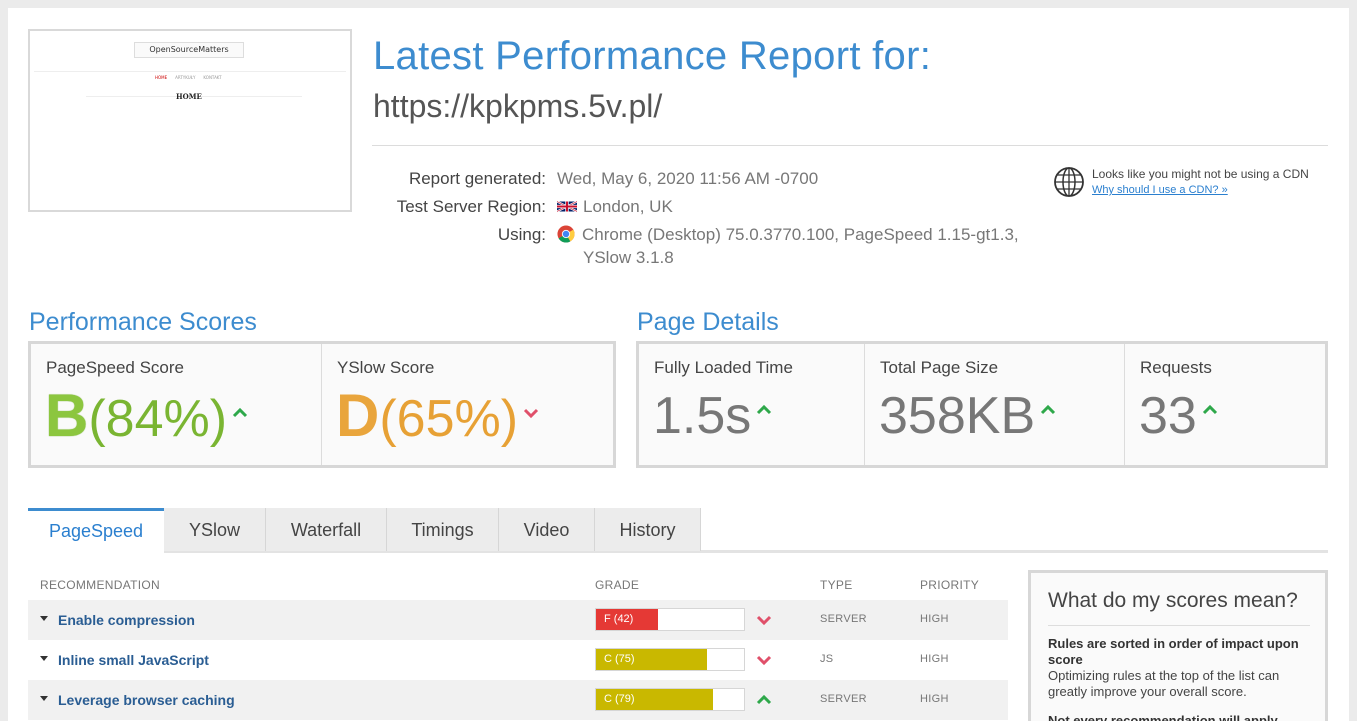 This screenshot has height=721, width=1357. Describe the element at coordinates (133, 660) in the screenshot. I see `recommendation-name: Inline small JavaScript` at that location.